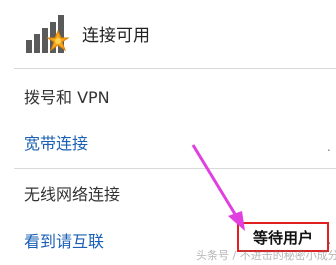 This screenshot has width=336, height=265. I want to click on section-heading-wireless: 无线网络连接, so click(72, 194).